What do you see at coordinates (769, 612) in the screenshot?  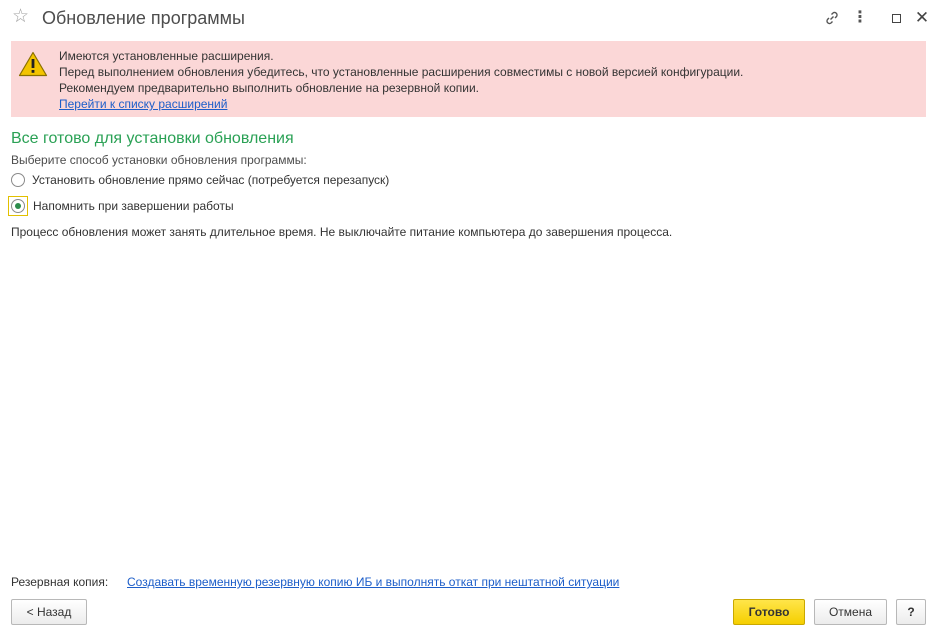 I see `done-button: Готово` at bounding box center [769, 612].